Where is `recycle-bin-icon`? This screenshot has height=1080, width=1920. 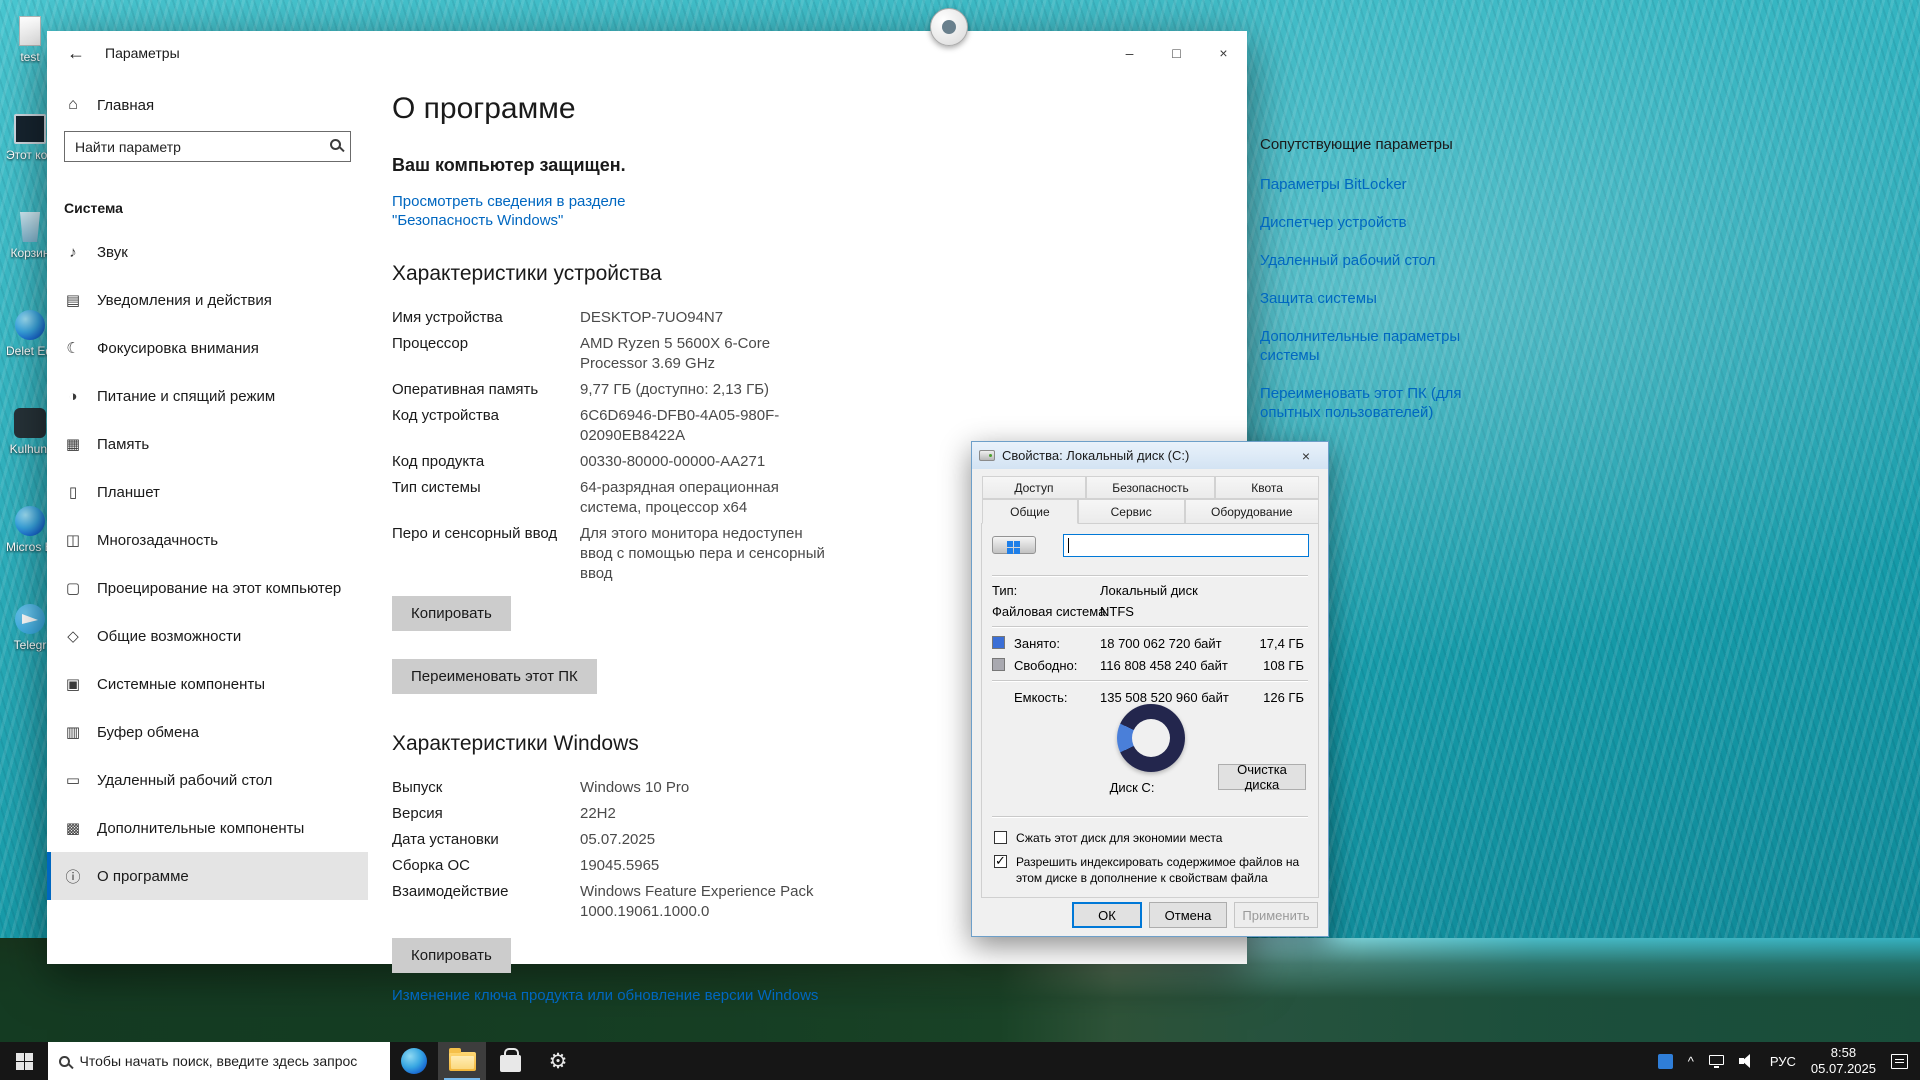
recycle-bin-icon is located at coordinates (30, 227).